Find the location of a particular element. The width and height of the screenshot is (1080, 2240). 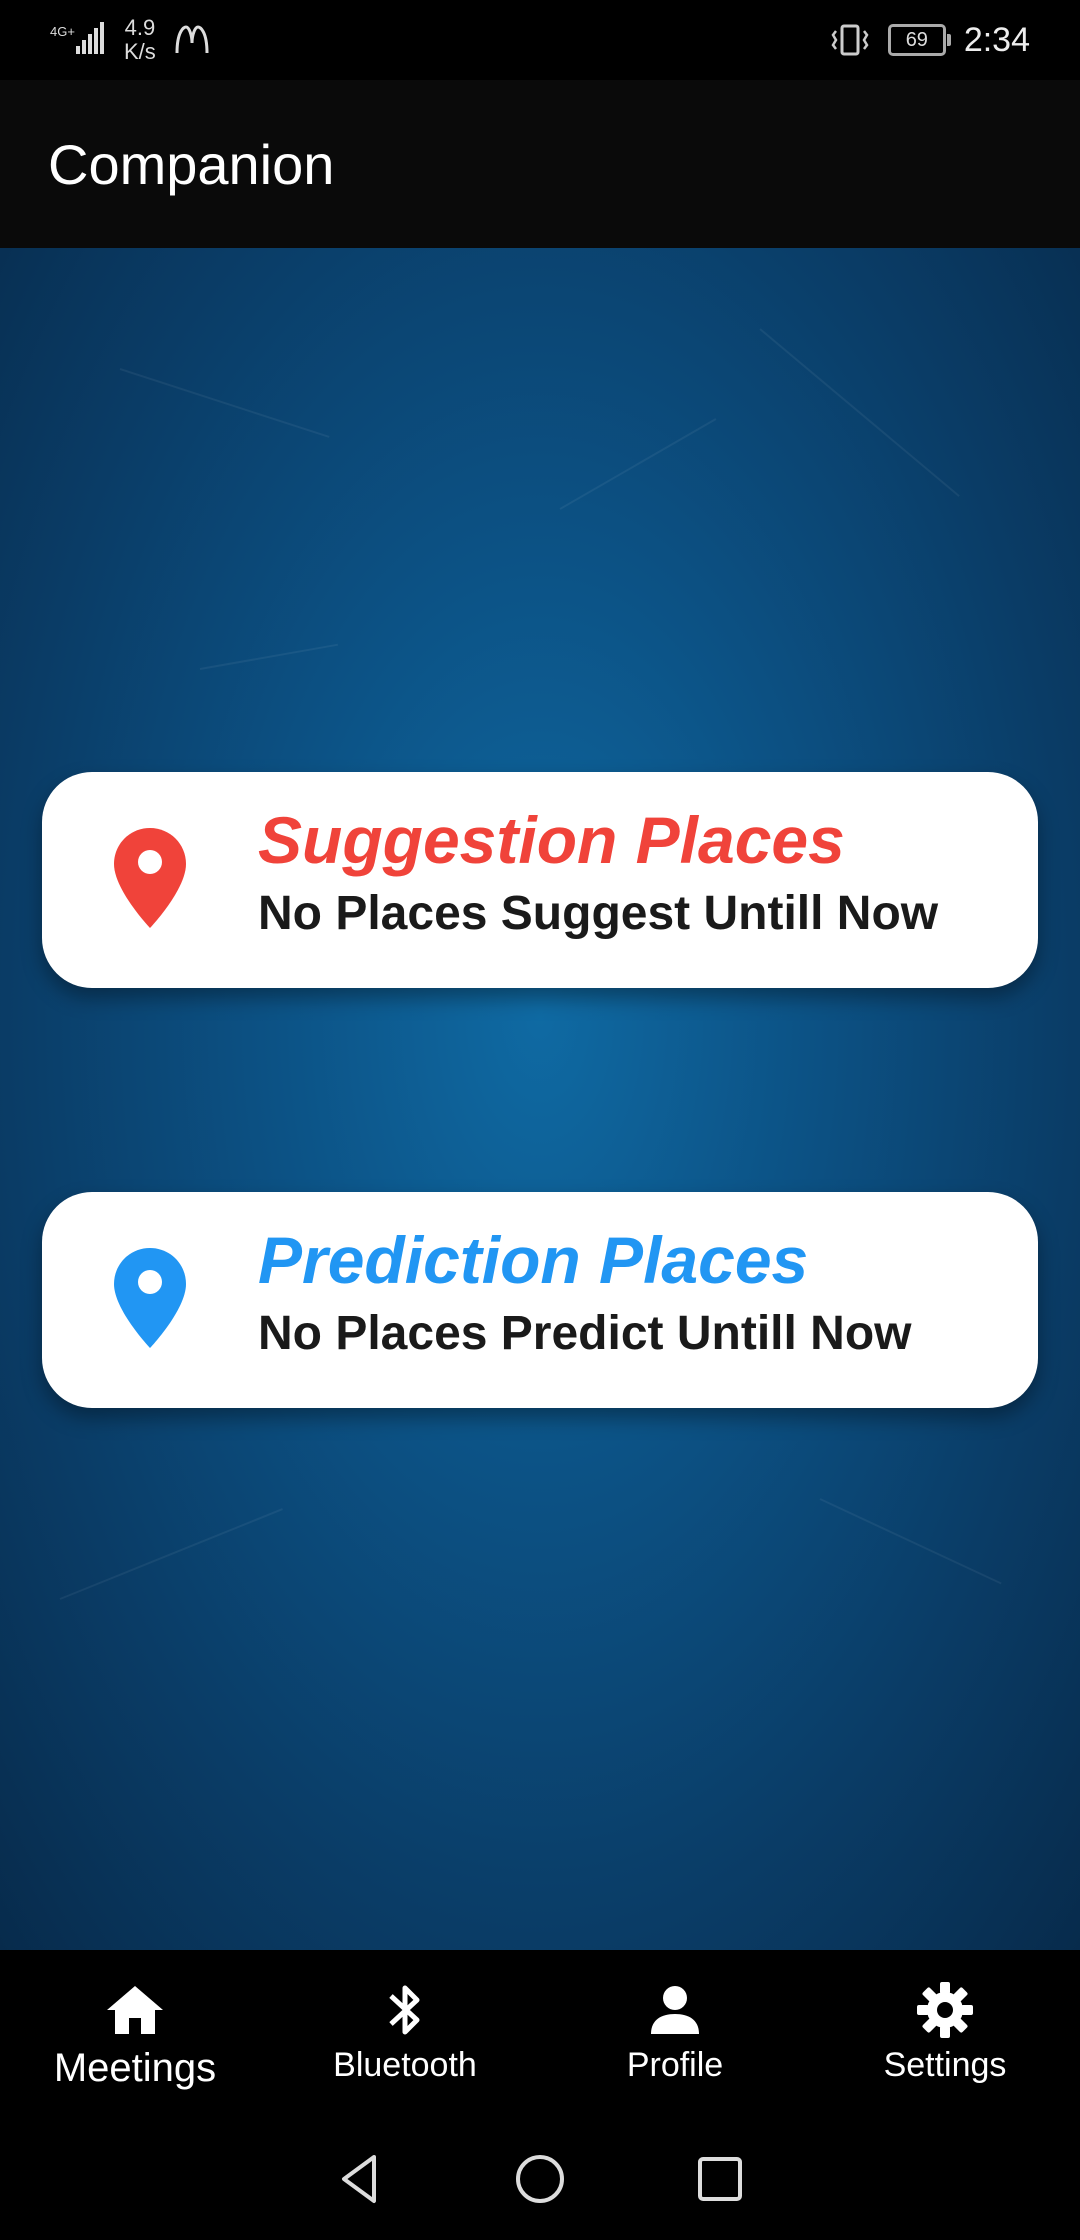

nav-item-settings: Settings is located at coordinates (945, 2034).